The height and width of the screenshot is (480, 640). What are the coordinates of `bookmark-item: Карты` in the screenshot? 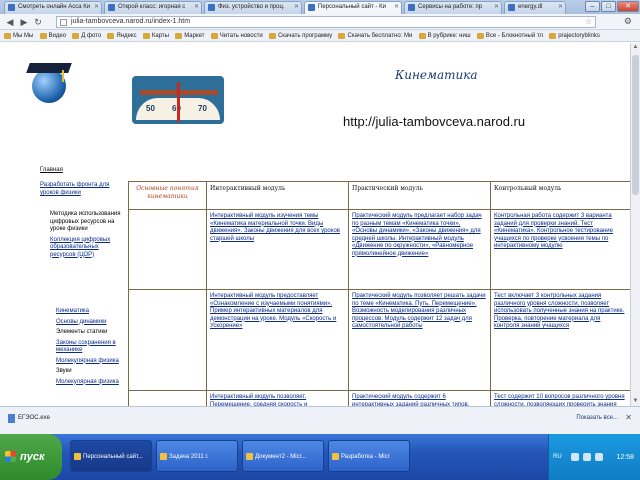 It's located at (155, 35).